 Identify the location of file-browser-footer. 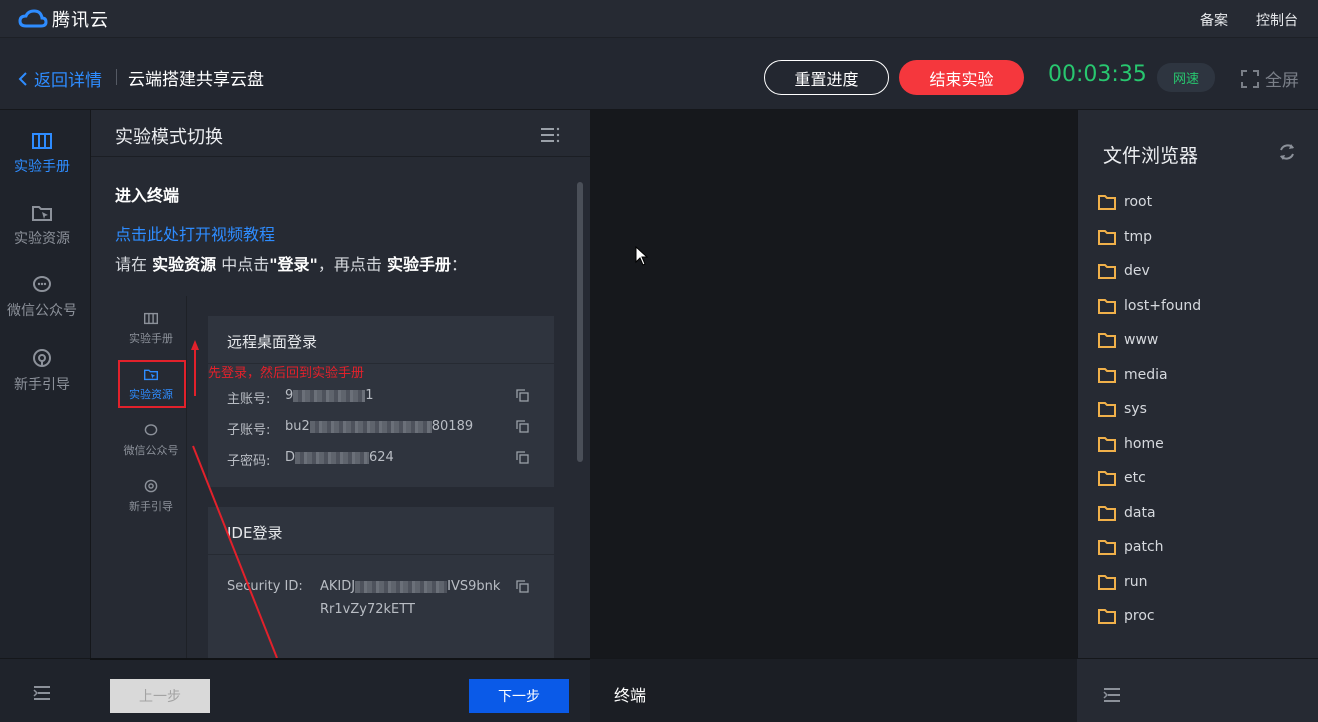
(1197, 690).